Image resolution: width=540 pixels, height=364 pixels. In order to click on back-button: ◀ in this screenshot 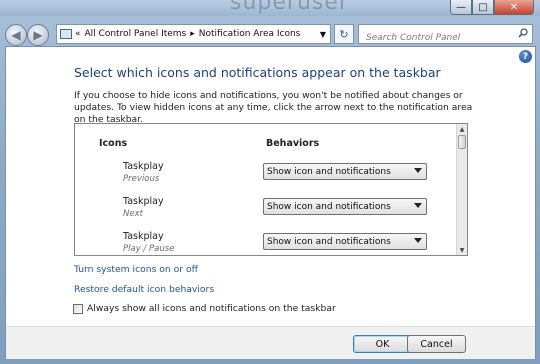, I will do `click(16, 35)`.